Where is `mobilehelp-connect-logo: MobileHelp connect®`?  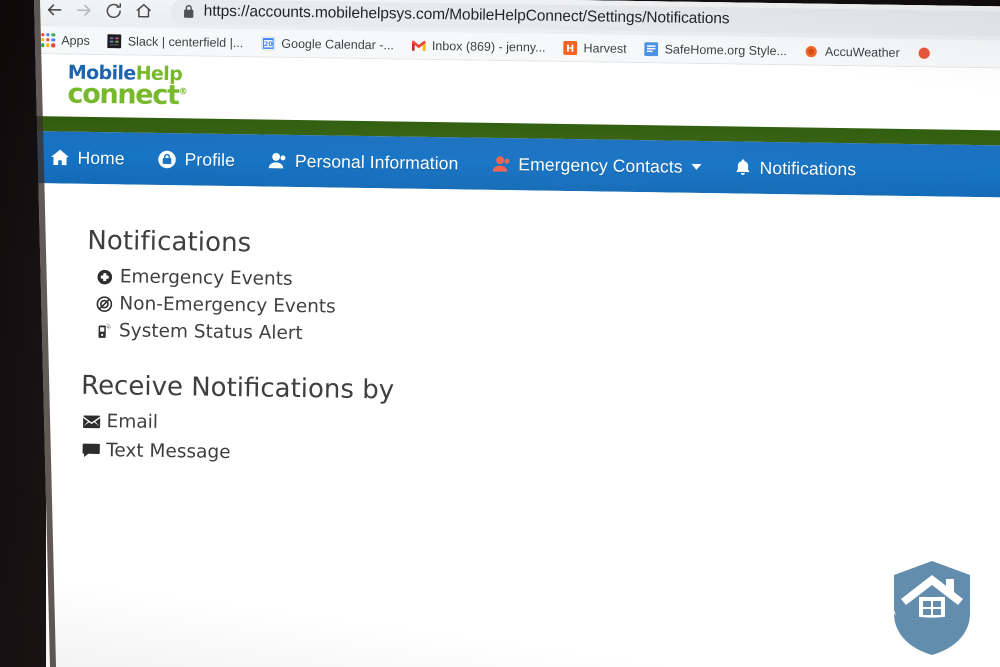 mobilehelp-connect-logo: MobileHelp connect® is located at coordinates (127, 87).